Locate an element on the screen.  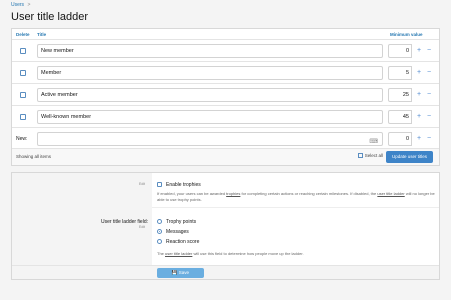
page-title: User title ladder is located at coordinates (50, 17).